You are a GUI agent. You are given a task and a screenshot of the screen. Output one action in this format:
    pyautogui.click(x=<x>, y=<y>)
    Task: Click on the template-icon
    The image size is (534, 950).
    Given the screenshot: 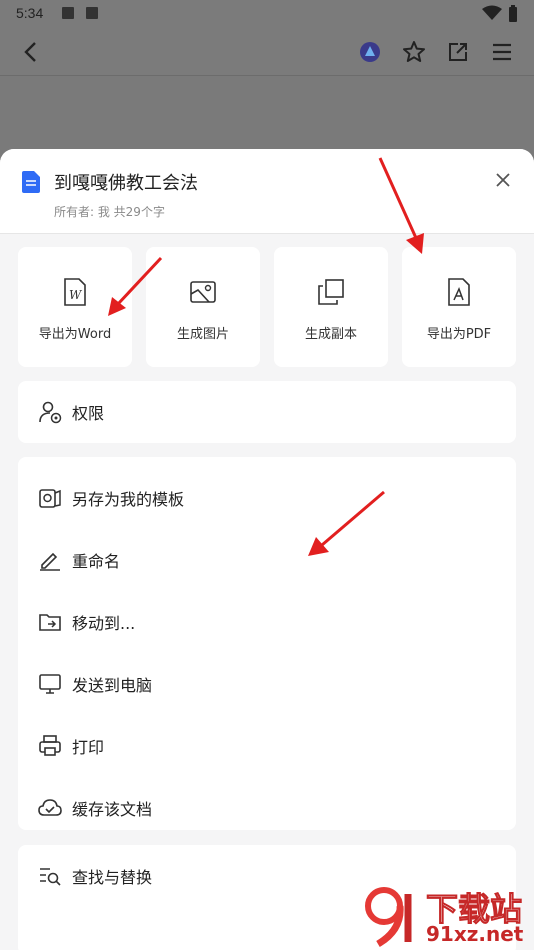 What is the action you would take?
    pyautogui.click(x=50, y=498)
    